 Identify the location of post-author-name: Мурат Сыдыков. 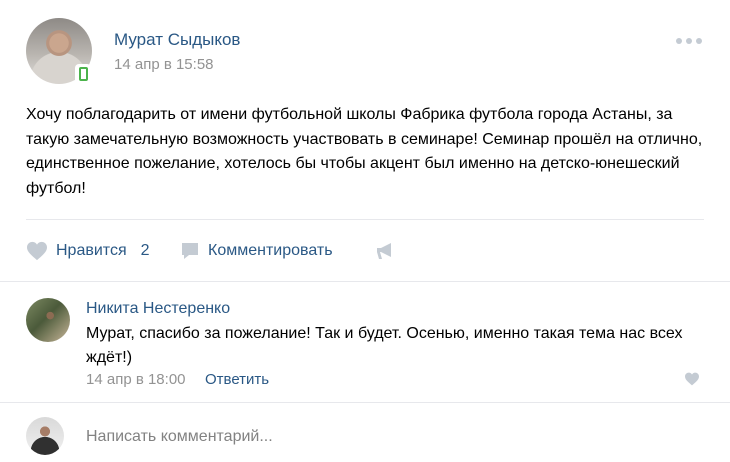
(177, 40).